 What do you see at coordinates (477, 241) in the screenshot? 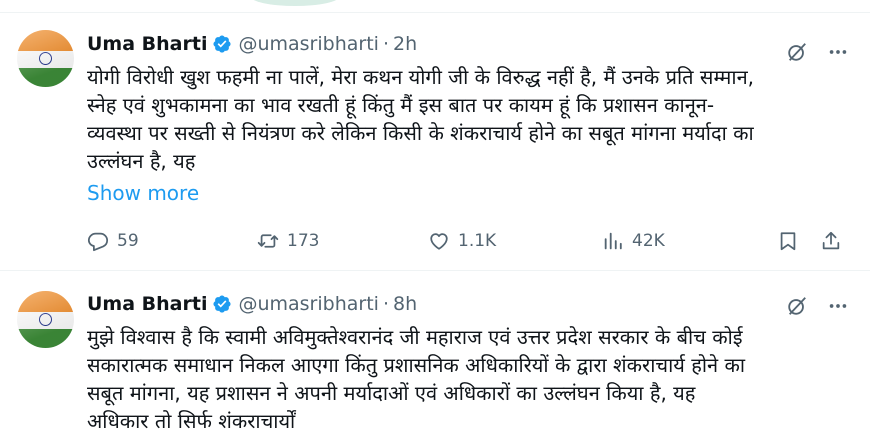
I see `like-count: 1.1K` at bounding box center [477, 241].